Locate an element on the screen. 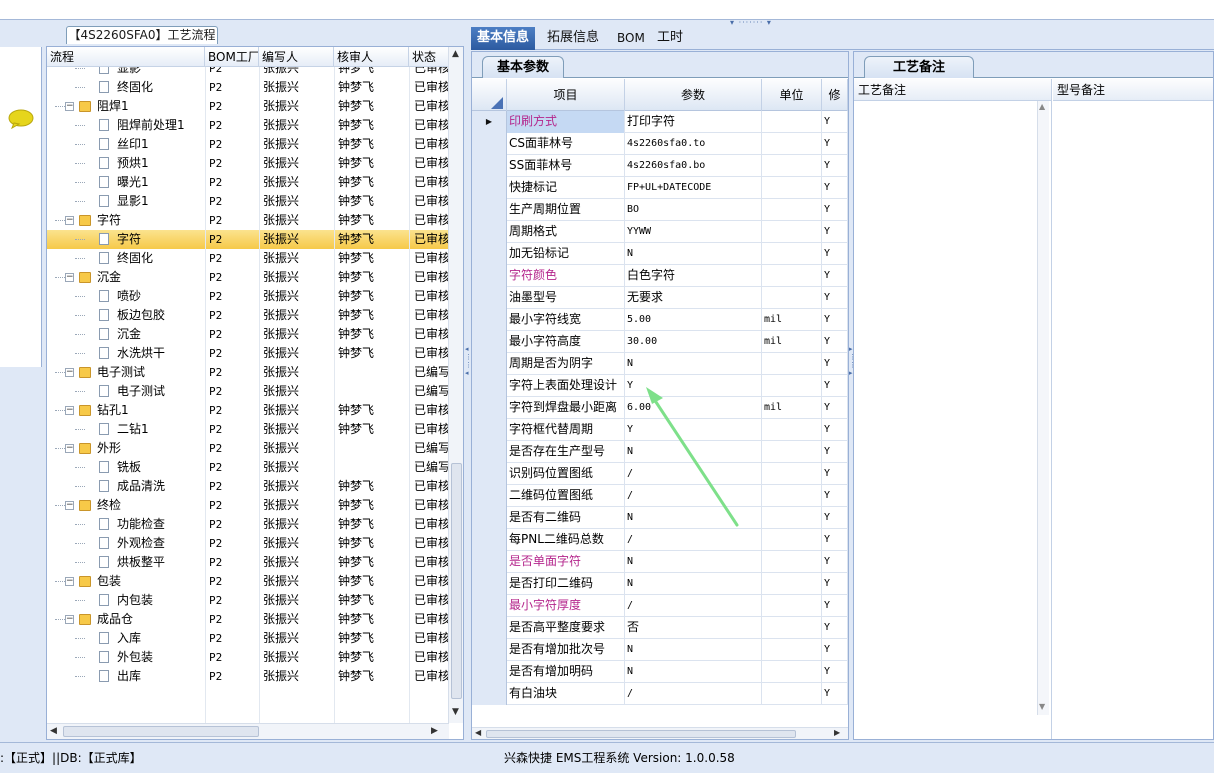 The height and width of the screenshot is (773, 1214). col-status: 状态 is located at coordinates (429, 57).